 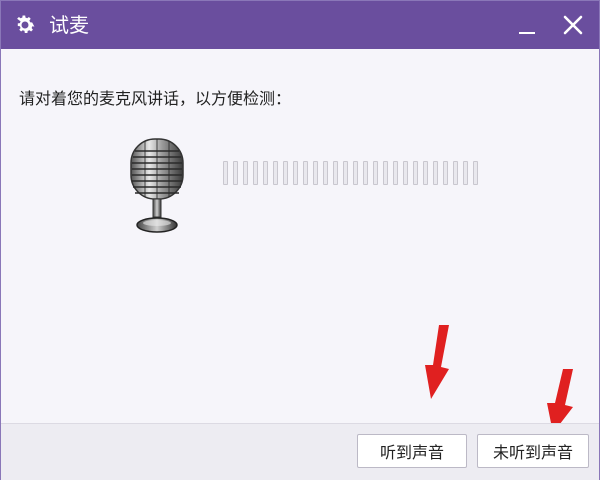 I want to click on not-heard-sound-button: 未听到声音, so click(x=533, y=451).